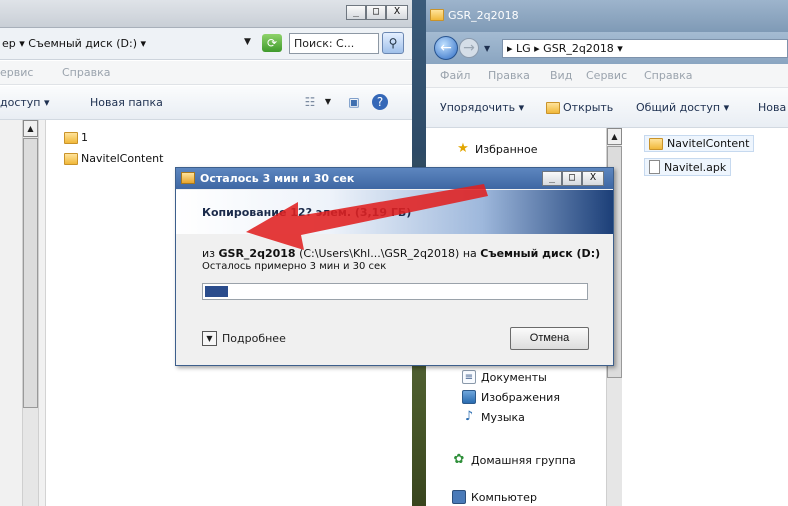 The height and width of the screenshot is (506, 788). Describe the element at coordinates (455, 75) in the screenshot. I see `menu-file: Файл` at that location.